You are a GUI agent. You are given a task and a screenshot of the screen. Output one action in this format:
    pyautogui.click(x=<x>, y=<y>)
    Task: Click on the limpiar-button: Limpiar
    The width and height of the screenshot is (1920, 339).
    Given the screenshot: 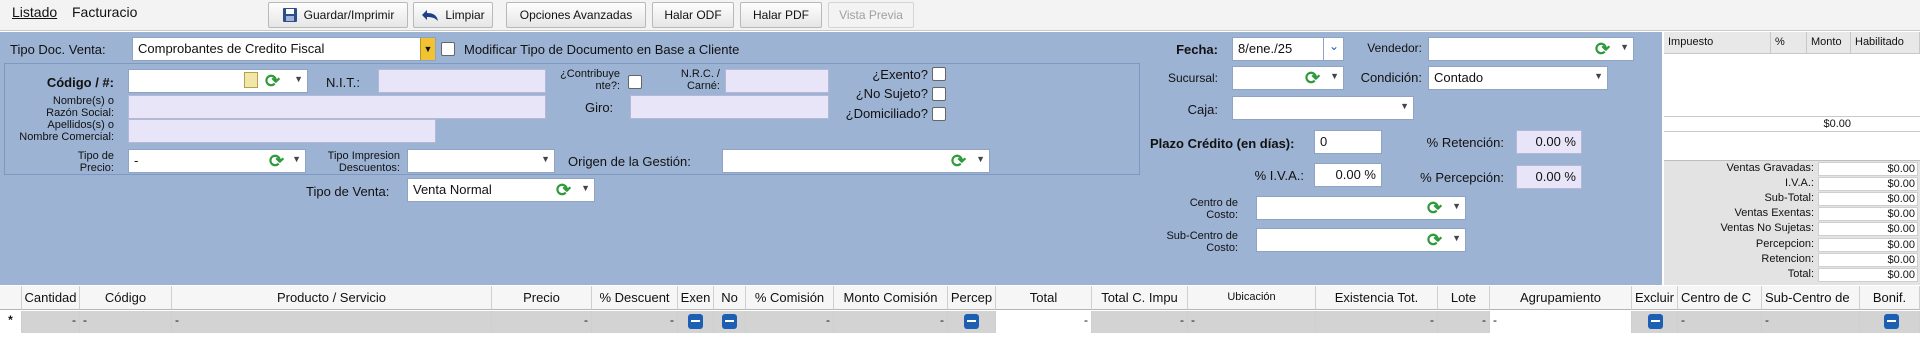 What is the action you would take?
    pyautogui.click(x=453, y=15)
    